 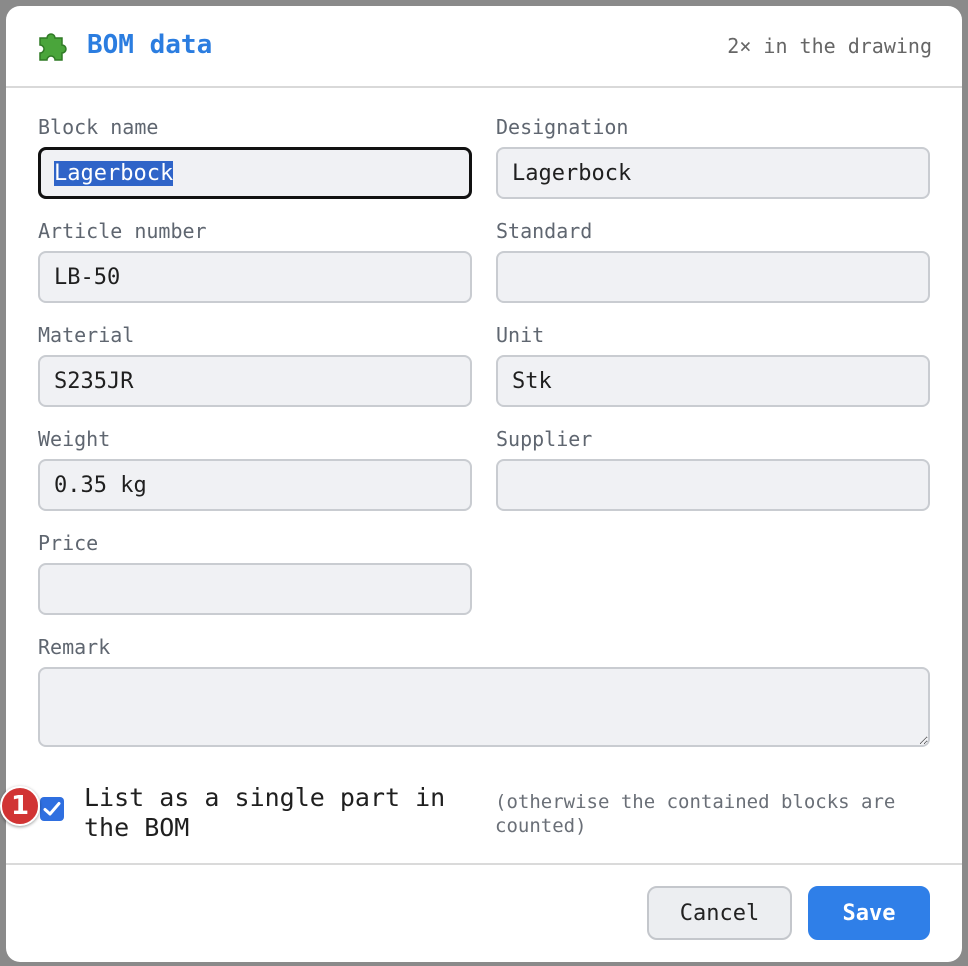 What do you see at coordinates (544, 231) in the screenshot?
I see `standard-label: Standard` at bounding box center [544, 231].